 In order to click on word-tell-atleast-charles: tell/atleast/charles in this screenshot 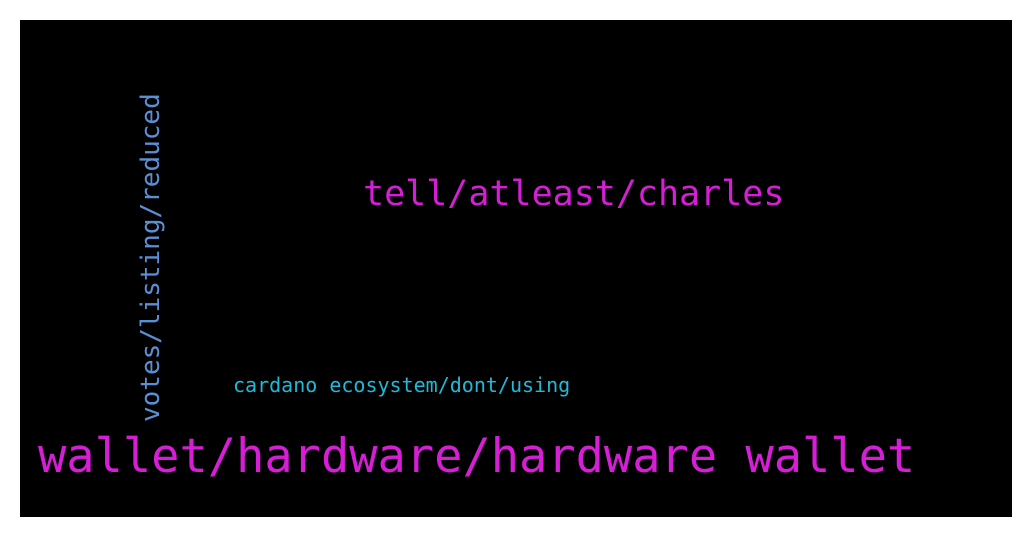, I will do `click(574, 194)`.